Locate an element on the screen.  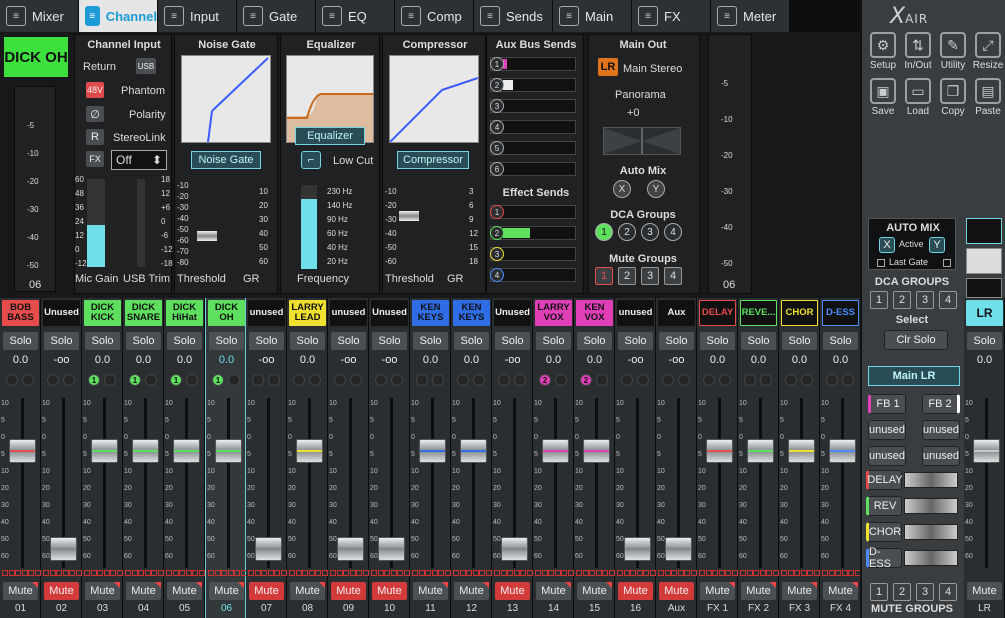
lr-fader-knob is located at coordinates (986, 451).